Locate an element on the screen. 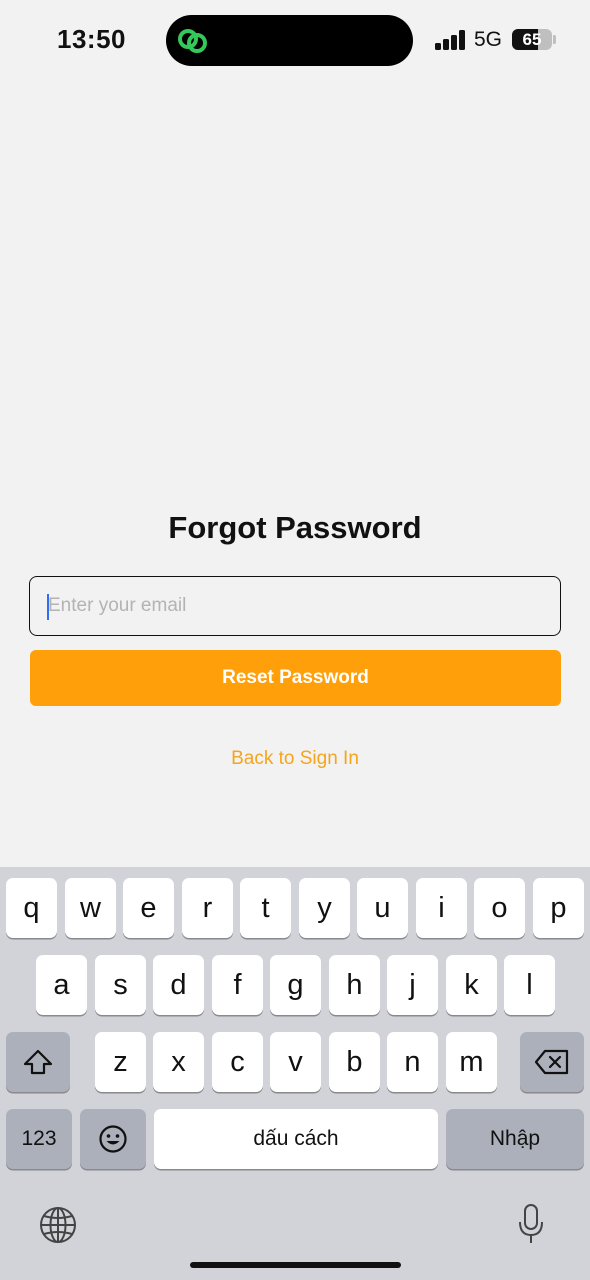 The height and width of the screenshot is (1280, 590). key-f: f is located at coordinates (237, 985).